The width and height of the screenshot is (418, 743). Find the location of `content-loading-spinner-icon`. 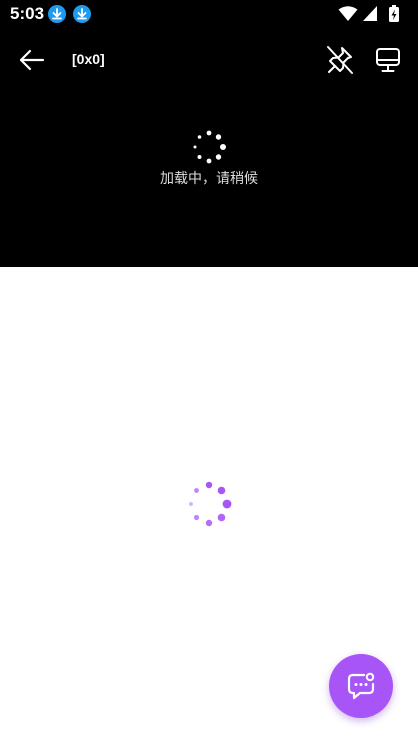

content-loading-spinner-icon is located at coordinates (210, 504).